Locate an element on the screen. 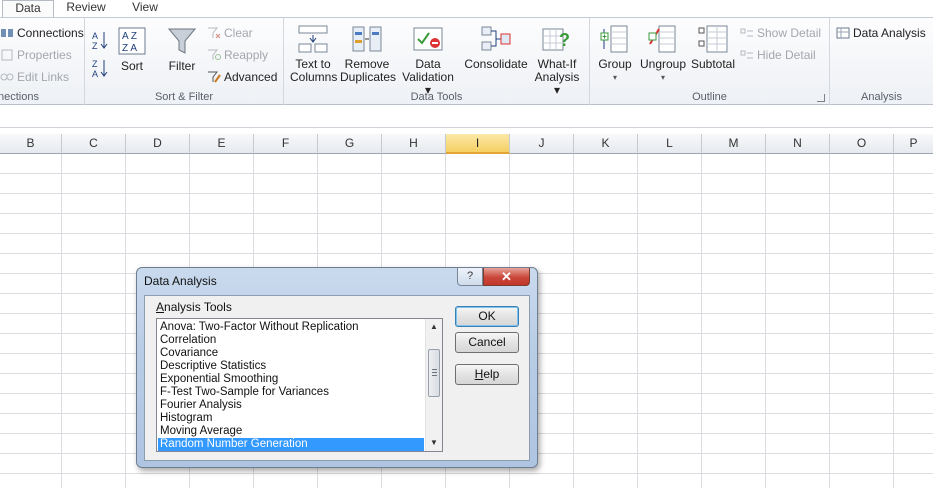  data-validation-icon is located at coordinates (428, 39).